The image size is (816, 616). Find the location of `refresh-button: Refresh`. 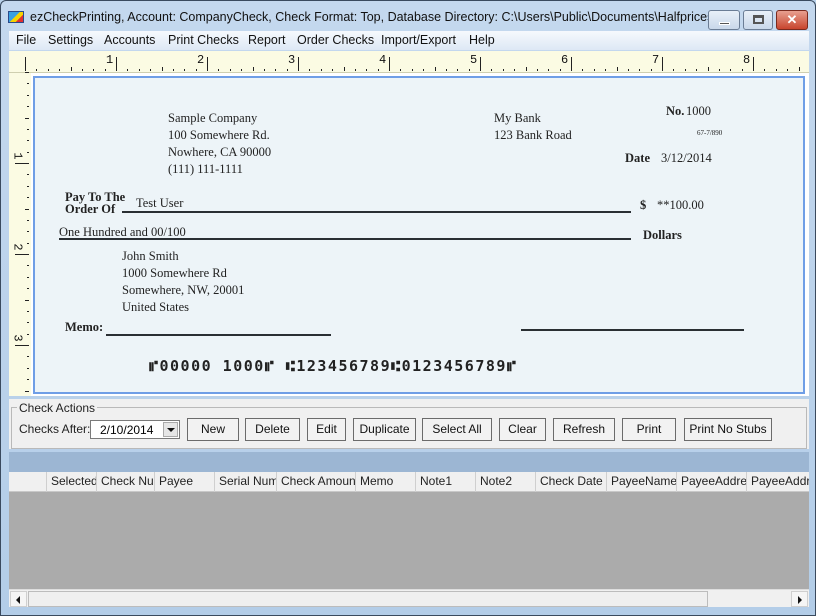

refresh-button: Refresh is located at coordinates (584, 429).